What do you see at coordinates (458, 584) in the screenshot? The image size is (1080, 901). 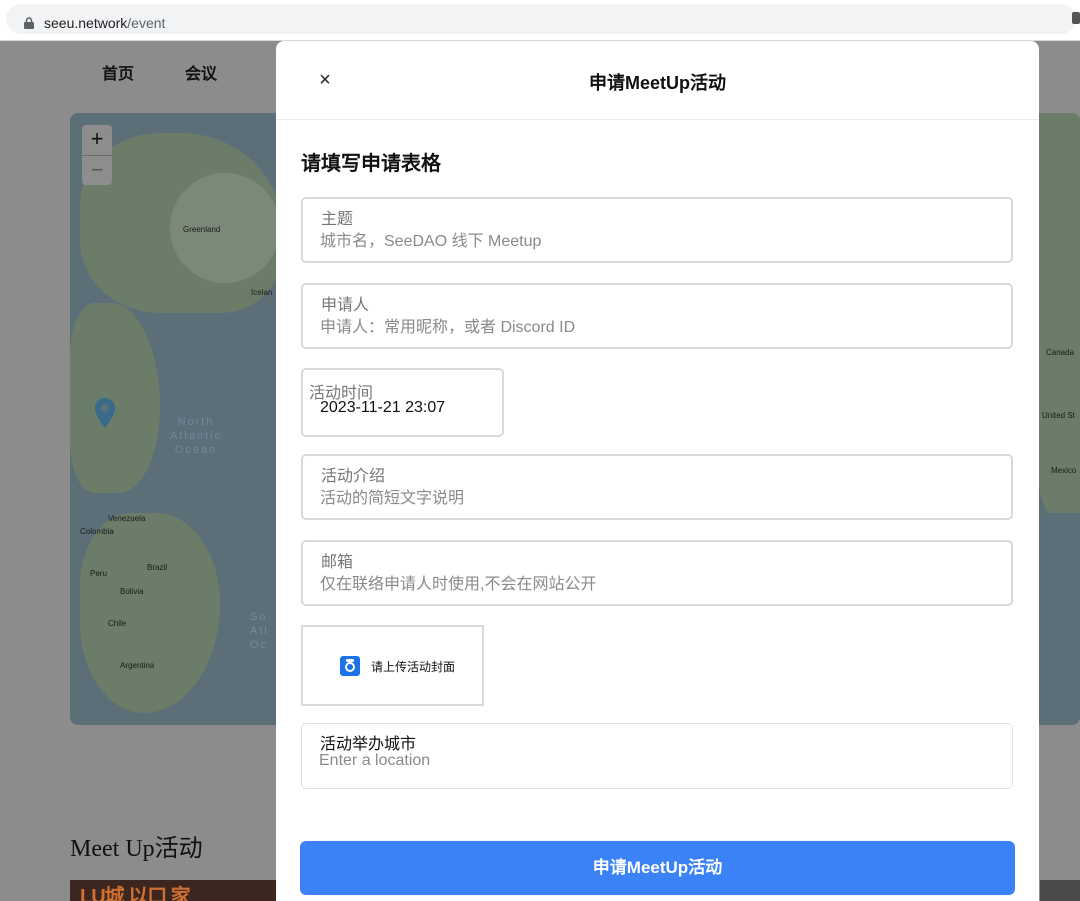 I see `email-placeholder: 仅在联络申请人时使用,不会在网站公开` at bounding box center [458, 584].